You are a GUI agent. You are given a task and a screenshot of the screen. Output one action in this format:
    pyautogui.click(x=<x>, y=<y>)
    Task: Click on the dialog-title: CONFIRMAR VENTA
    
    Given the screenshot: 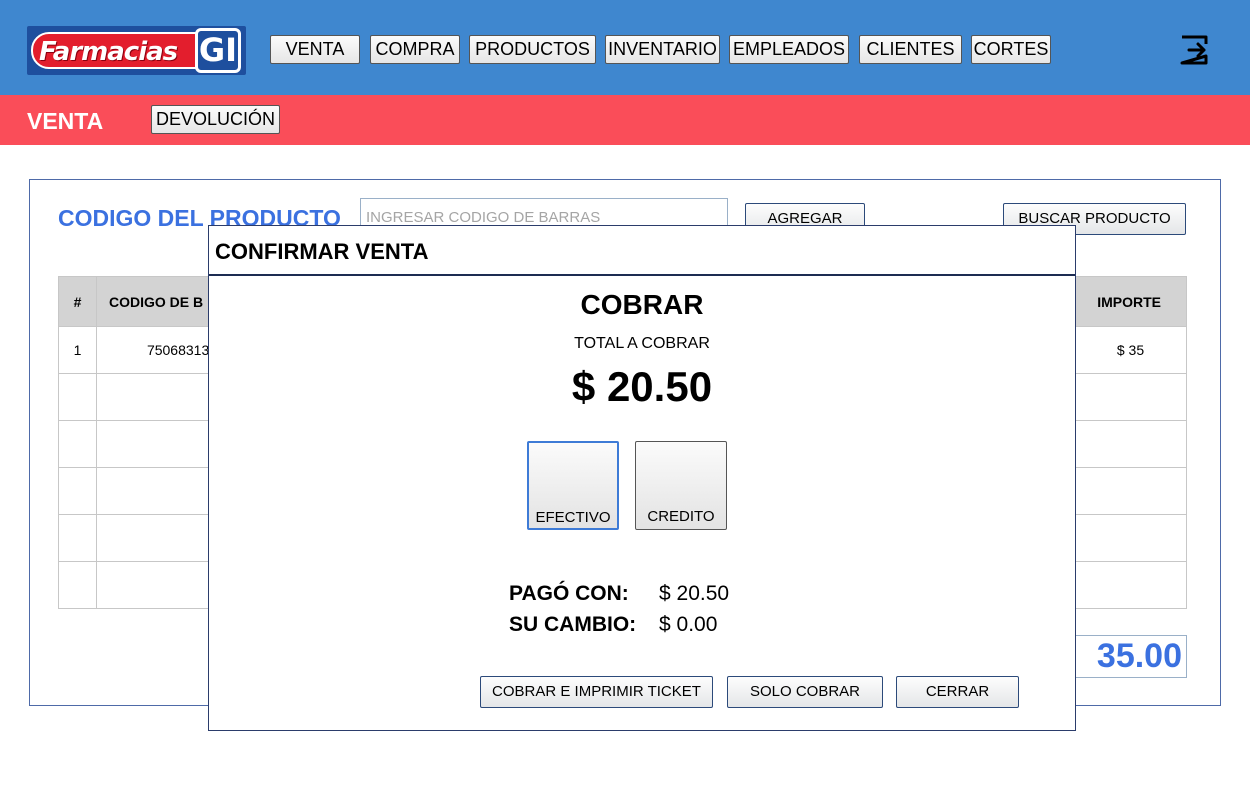 What is the action you would take?
    pyautogui.click(x=322, y=251)
    